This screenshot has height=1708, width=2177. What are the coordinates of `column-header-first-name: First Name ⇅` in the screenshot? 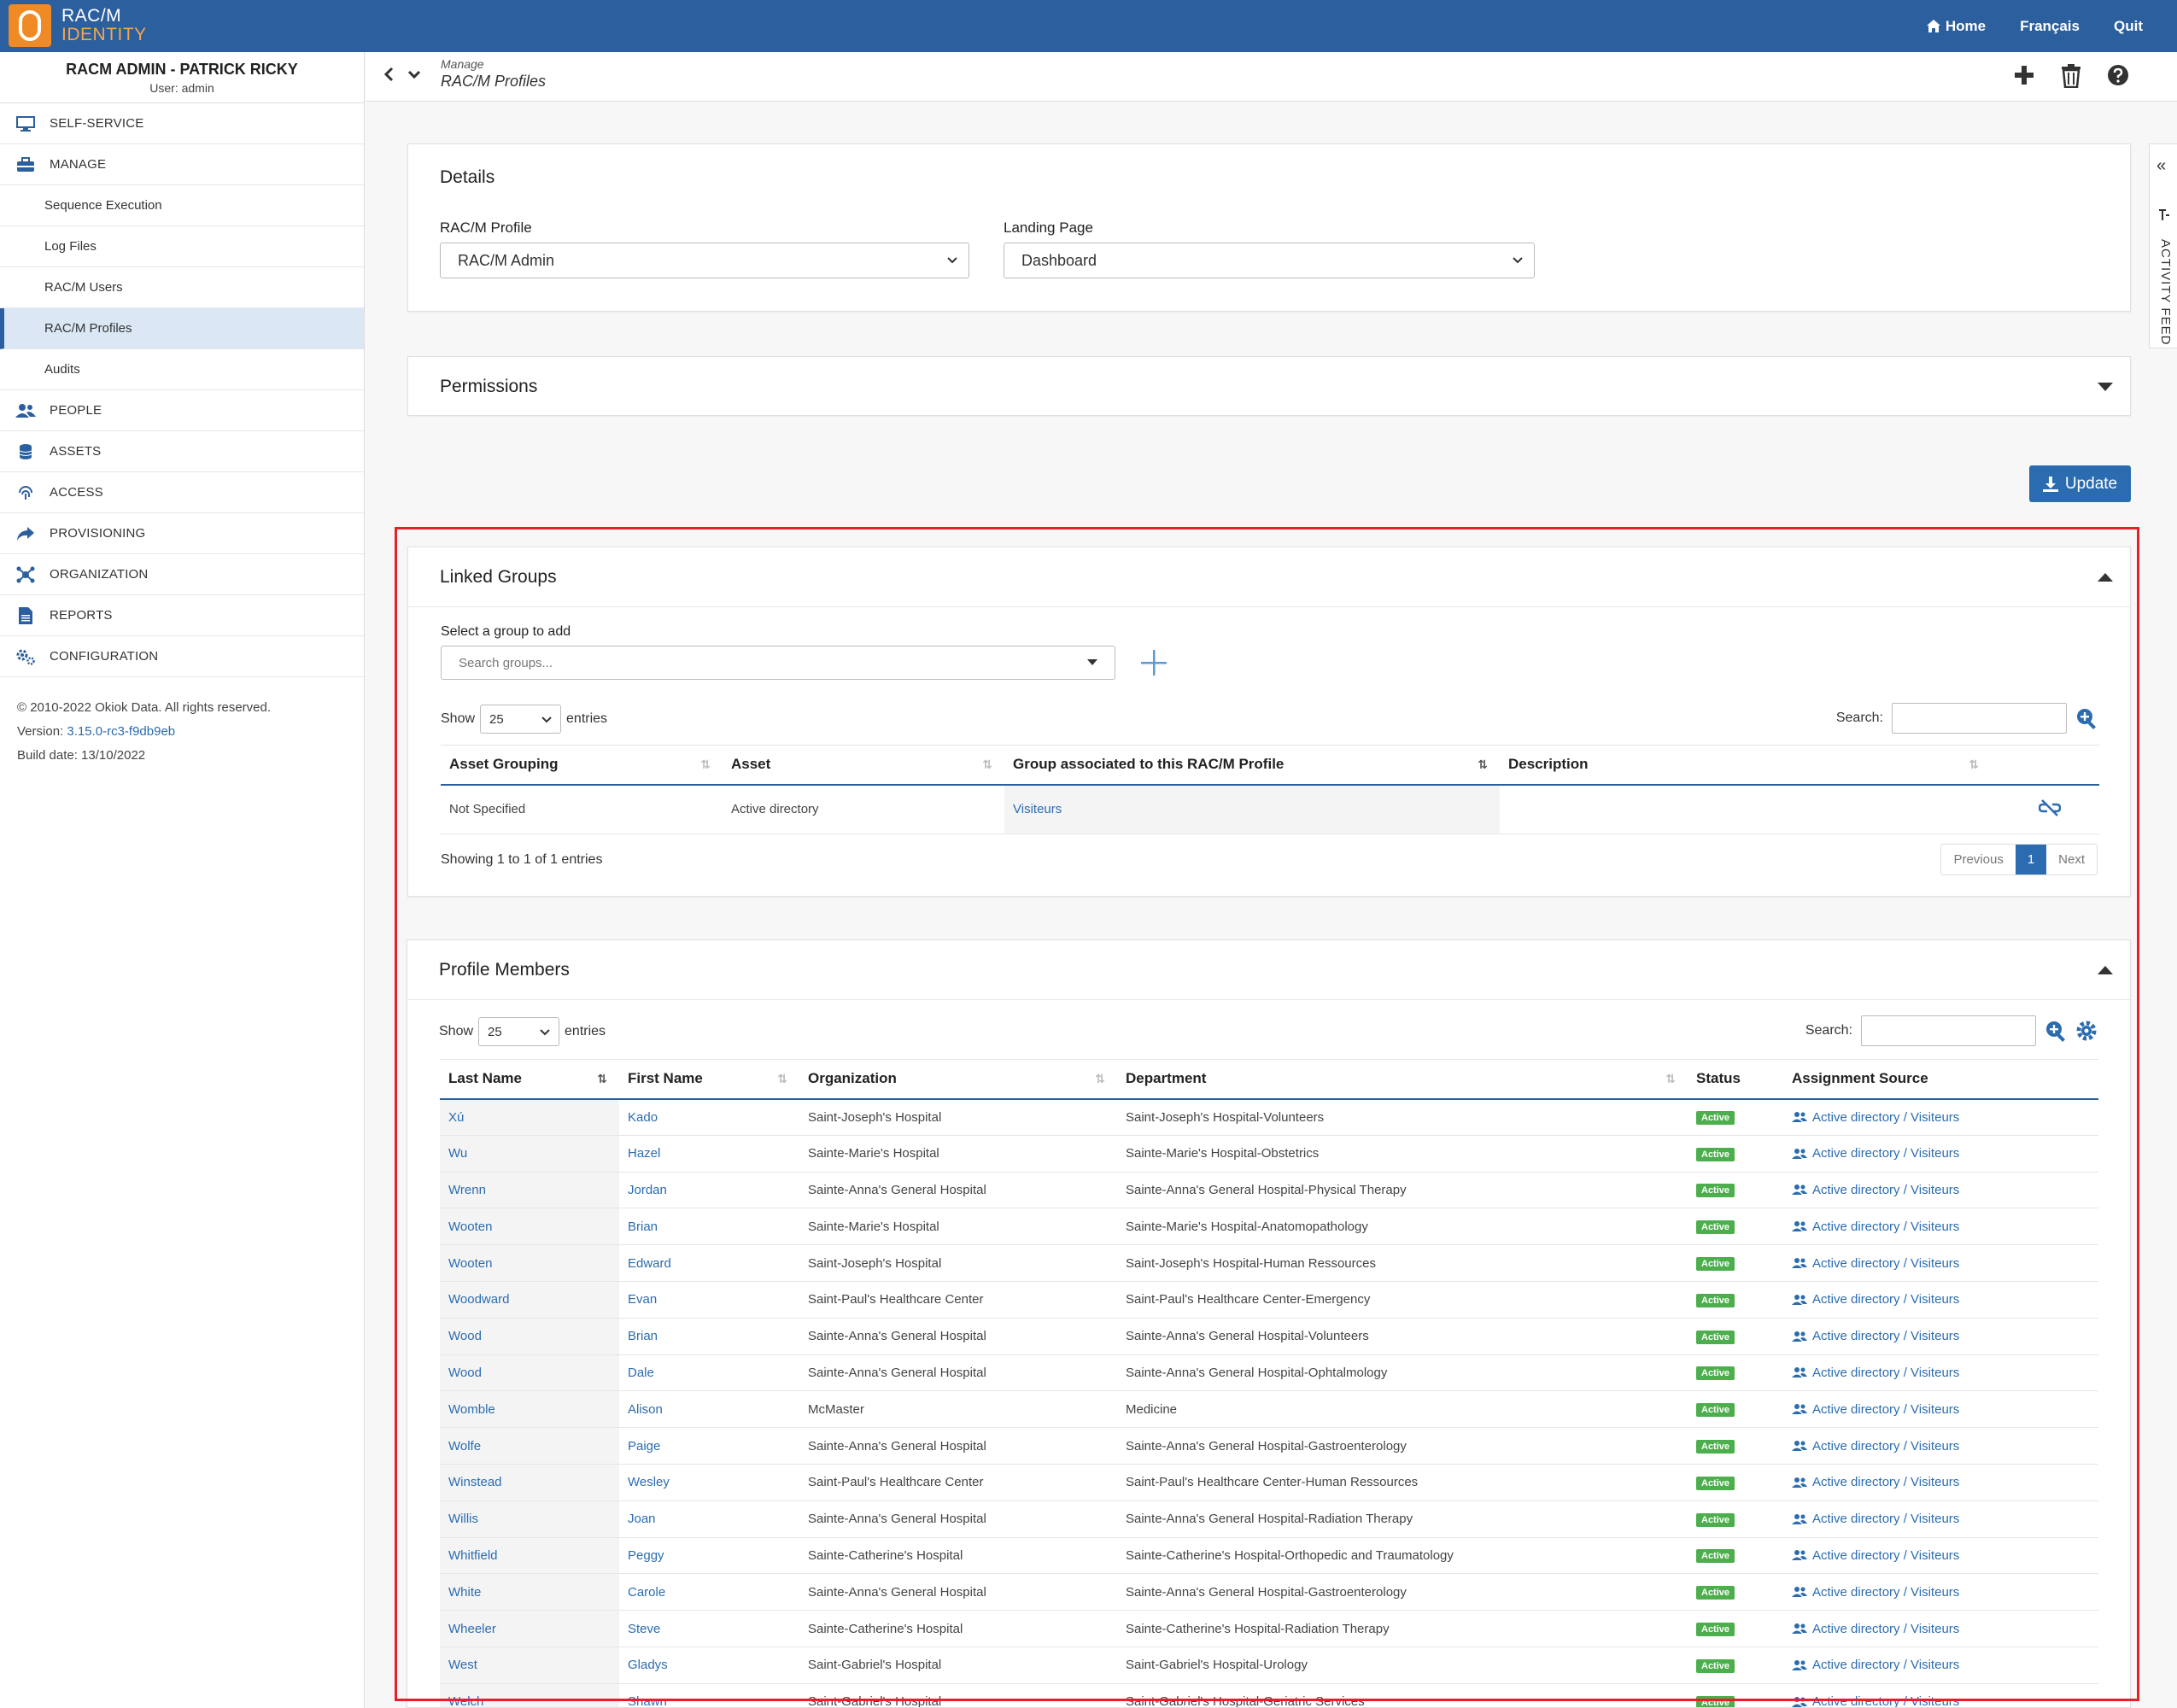 It's located at (709, 1079).